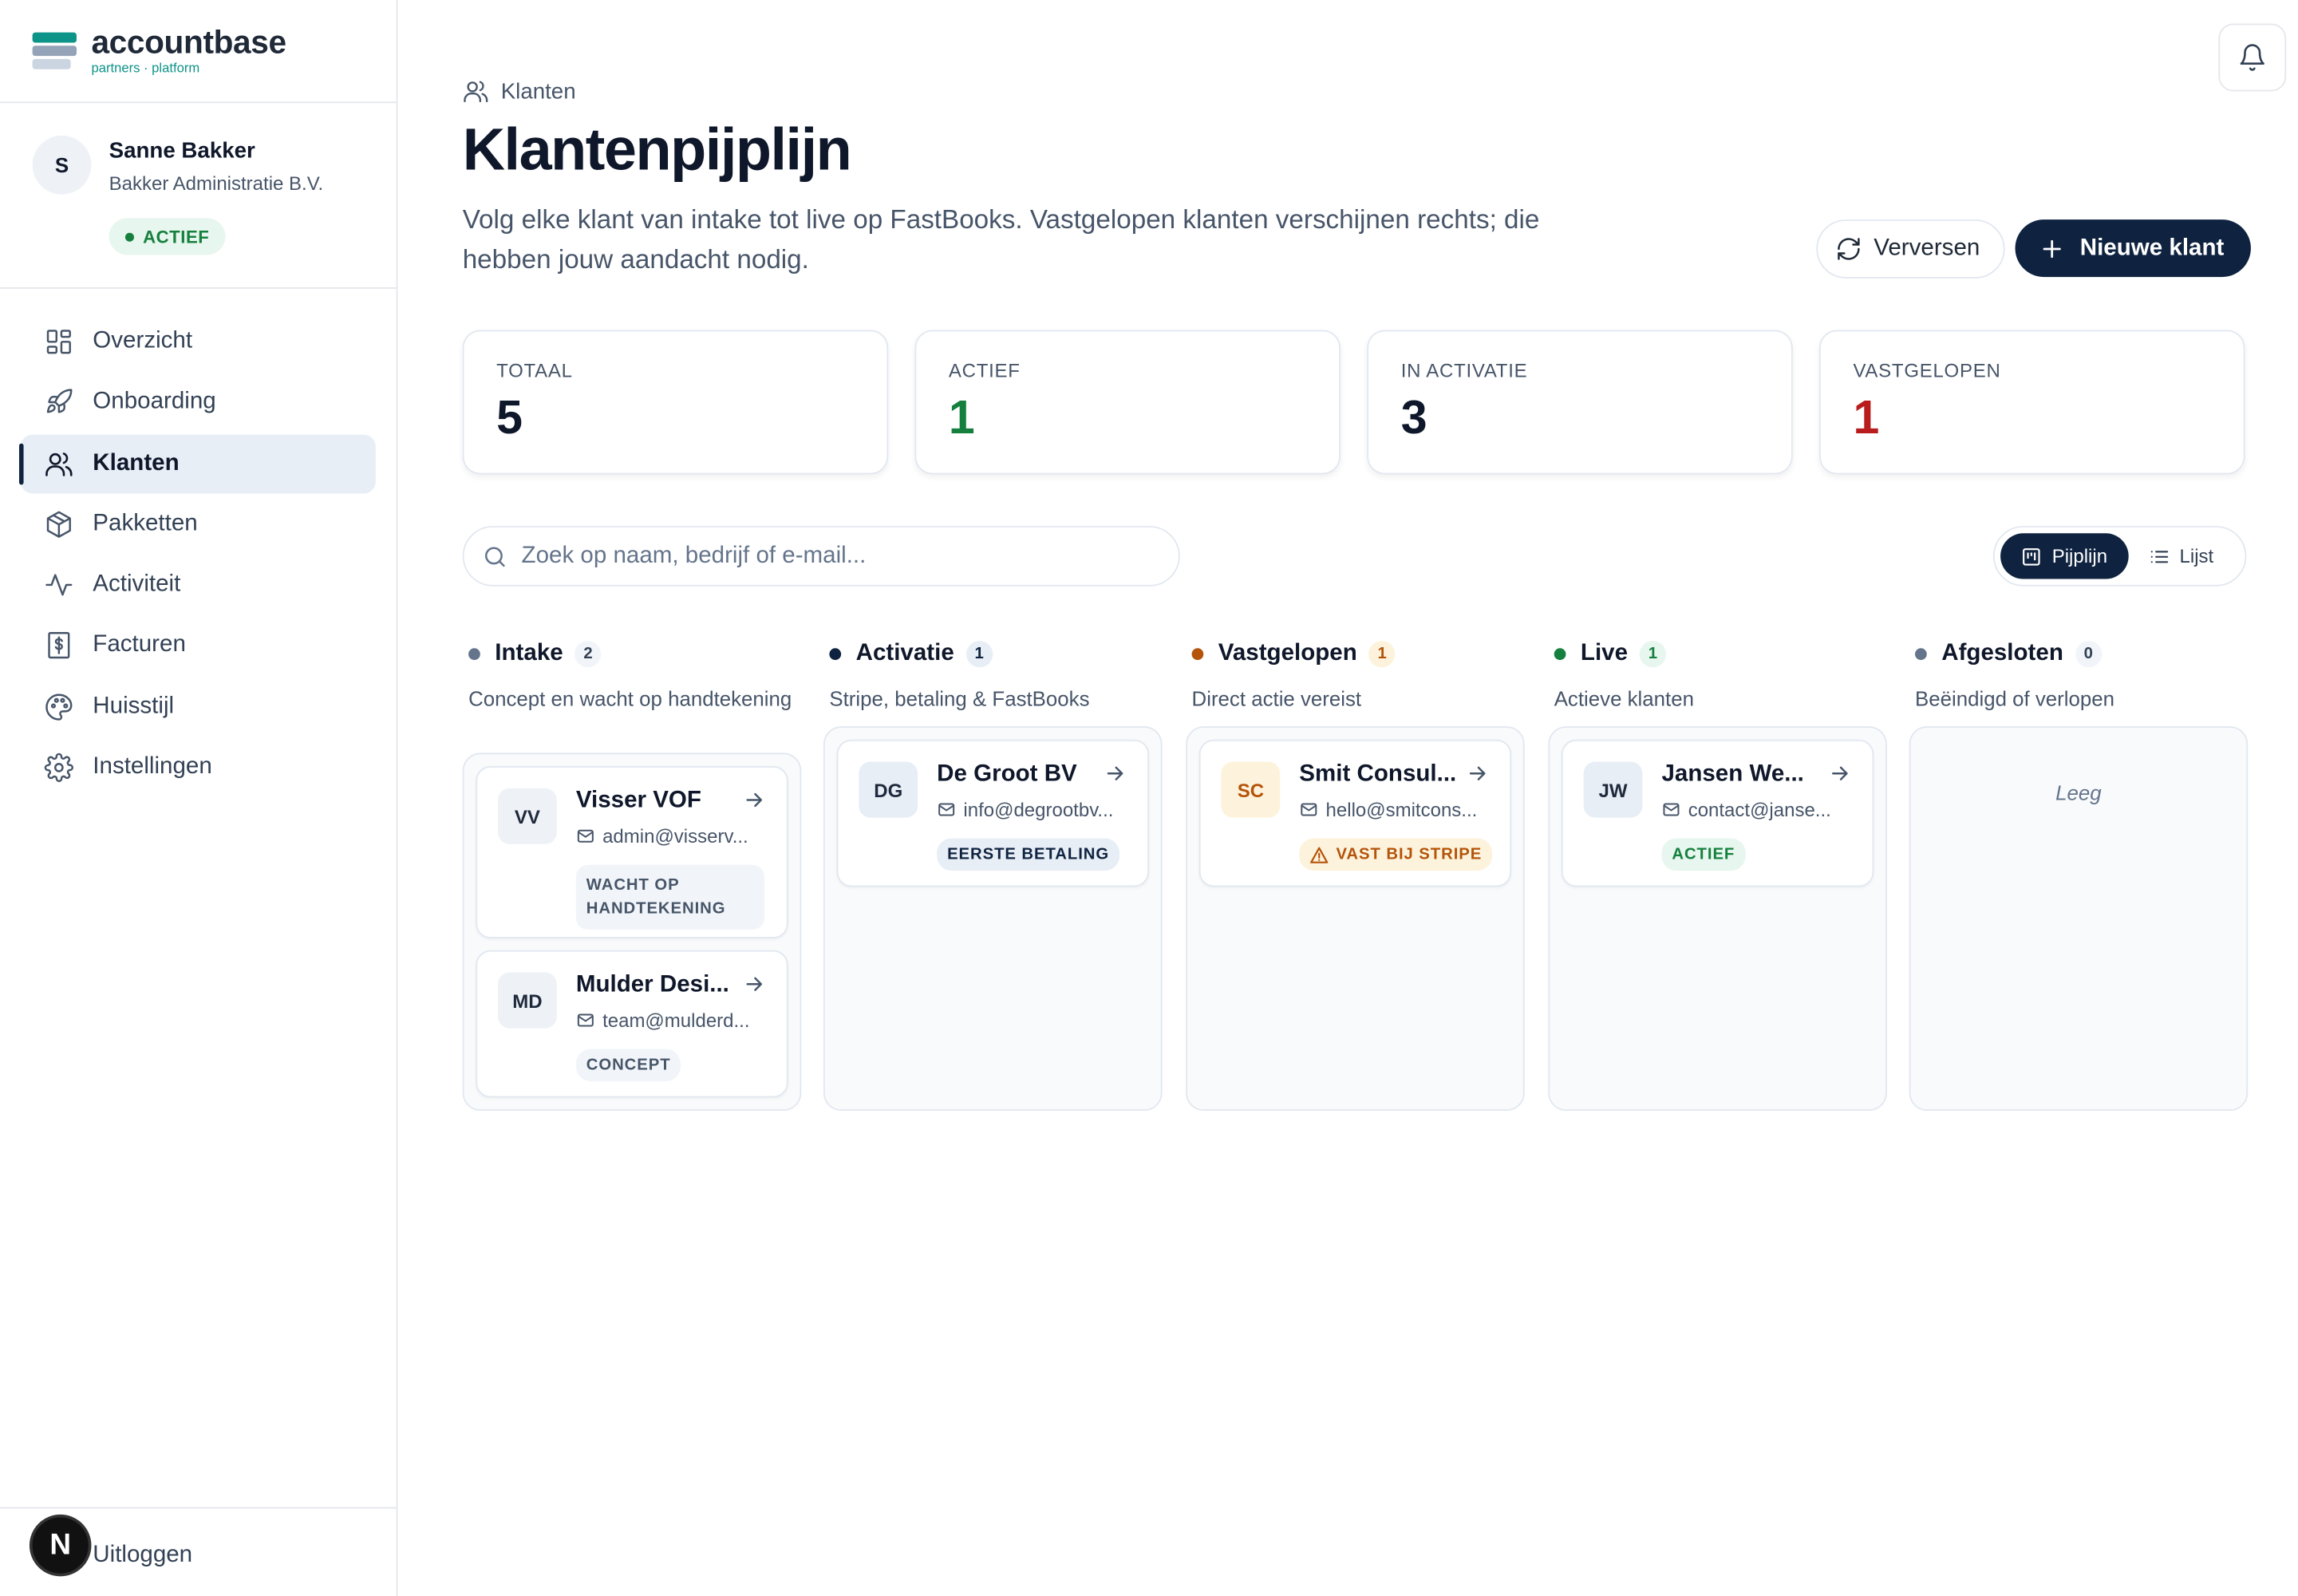 The height and width of the screenshot is (1596, 2298). I want to click on dev-tools-badge: N, so click(61, 1545).